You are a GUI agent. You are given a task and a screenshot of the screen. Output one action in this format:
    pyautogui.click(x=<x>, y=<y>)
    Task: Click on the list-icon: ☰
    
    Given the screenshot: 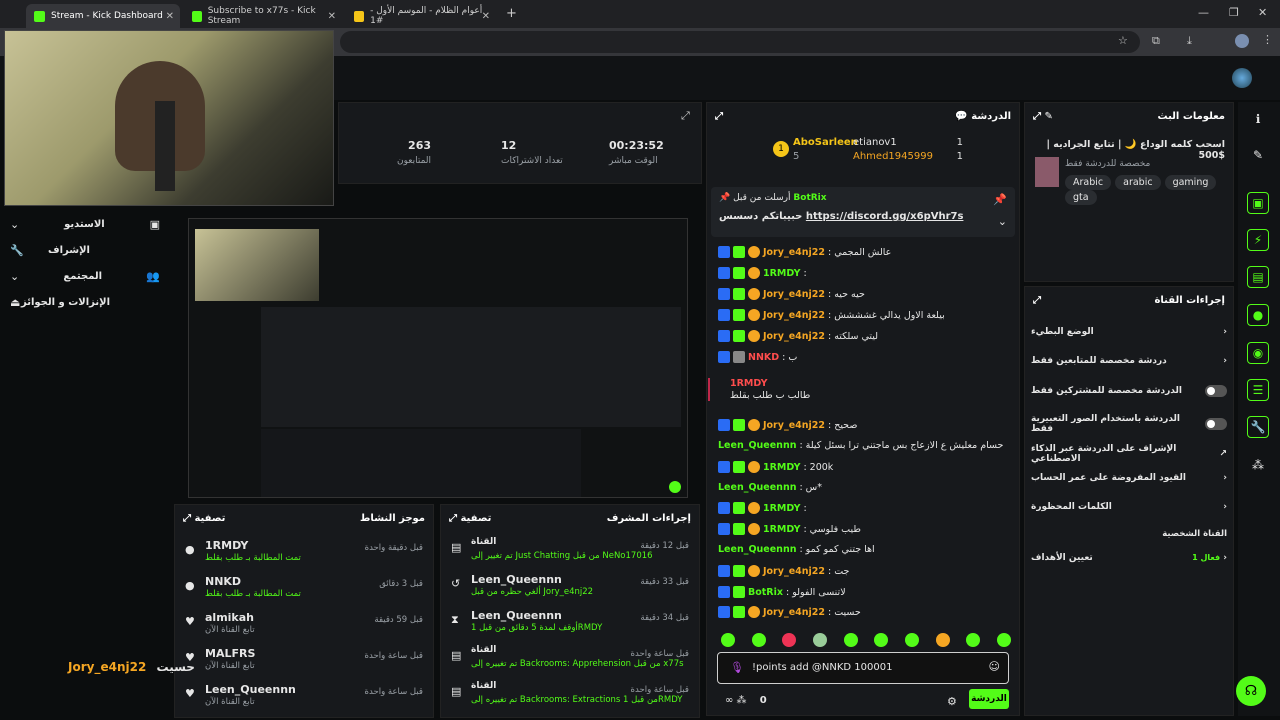 What is the action you would take?
    pyautogui.click(x=1258, y=390)
    